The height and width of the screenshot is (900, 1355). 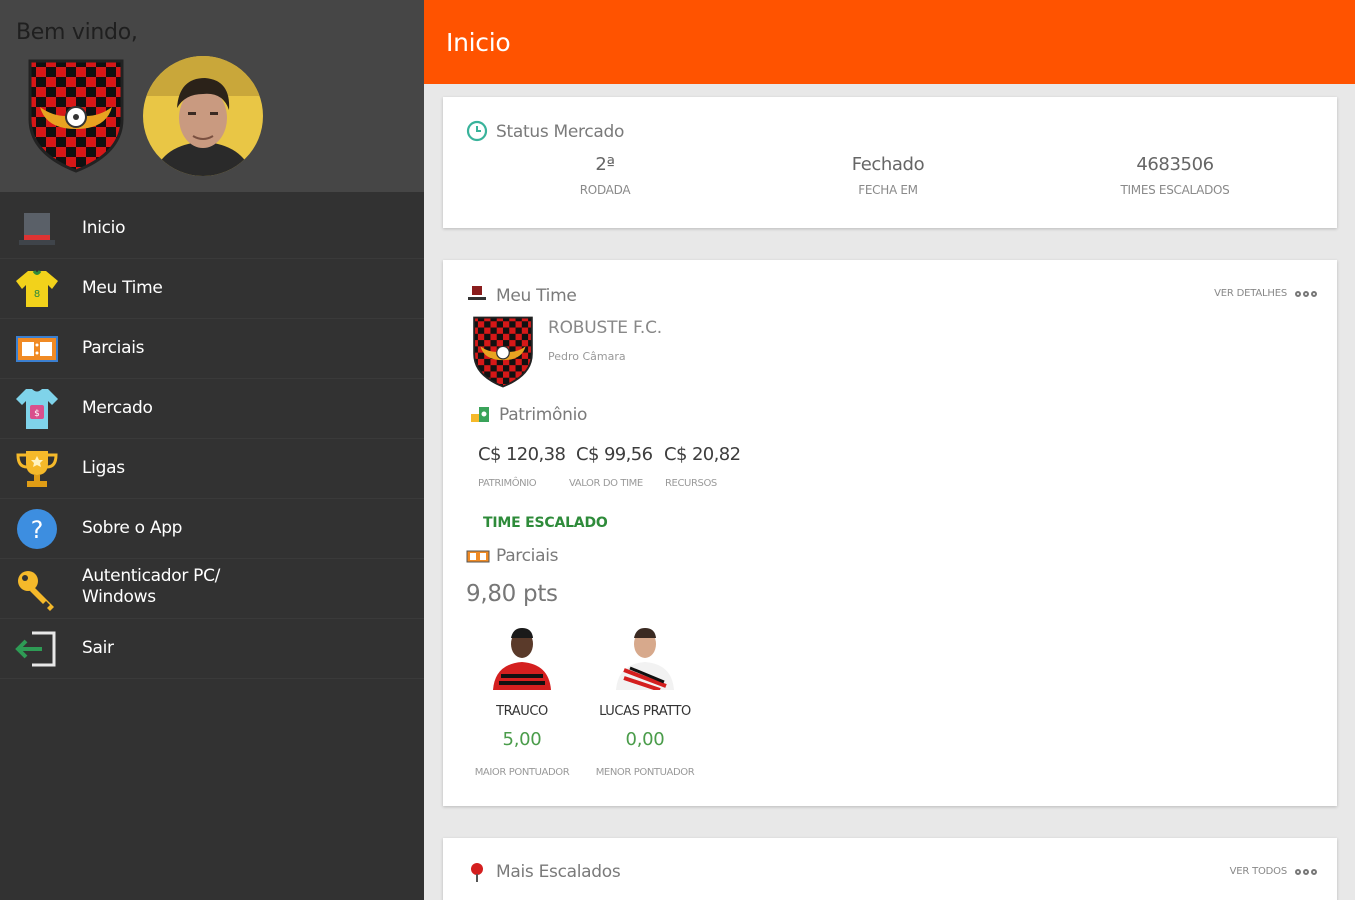 What do you see at coordinates (1175, 164) in the screenshot?
I see `stat-value: 4683506` at bounding box center [1175, 164].